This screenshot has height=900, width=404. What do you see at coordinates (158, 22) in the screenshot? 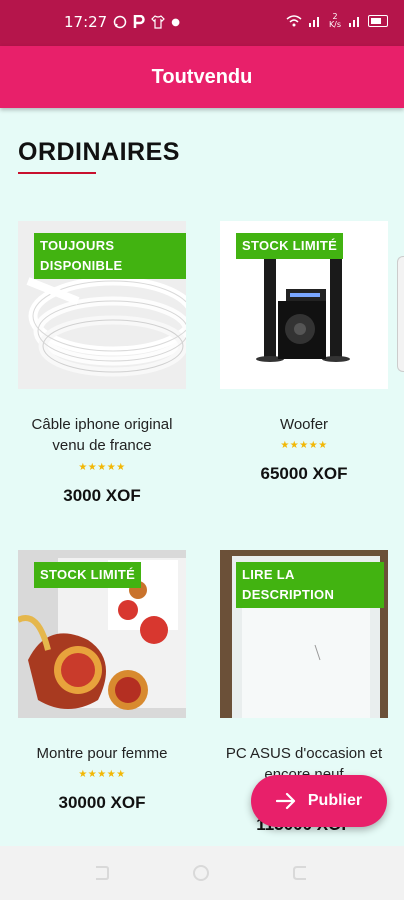
I see `shirt-icon` at bounding box center [158, 22].